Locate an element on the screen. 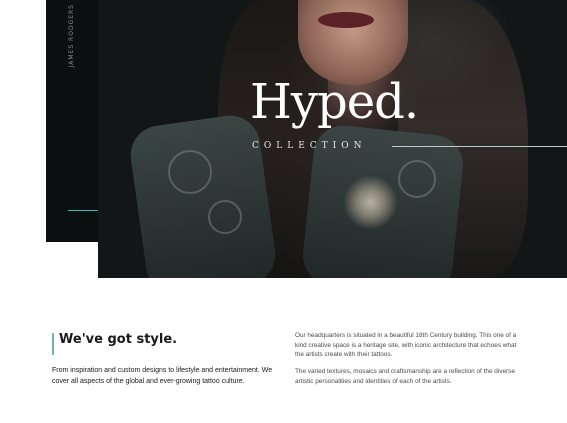 This screenshot has width=567, height=423. section-heading: We've got style. is located at coordinates (118, 339).